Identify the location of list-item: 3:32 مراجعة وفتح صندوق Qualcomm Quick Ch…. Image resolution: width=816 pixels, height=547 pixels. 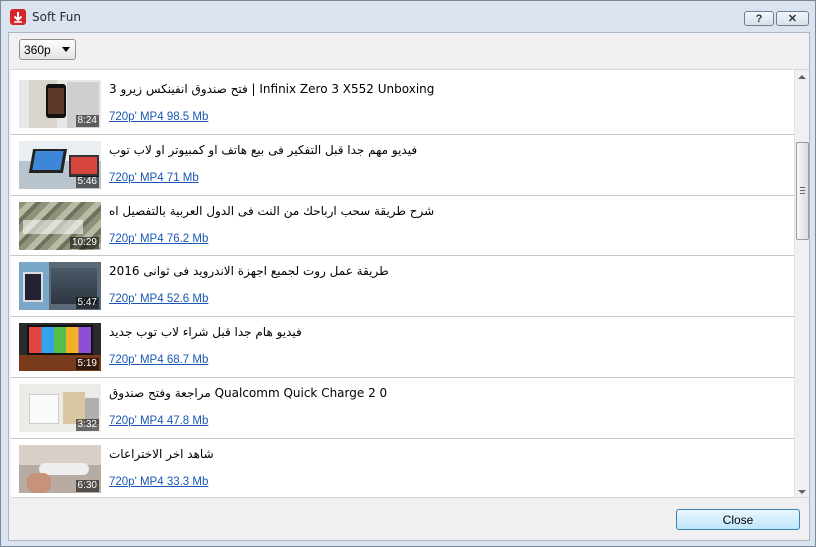
(402, 408).